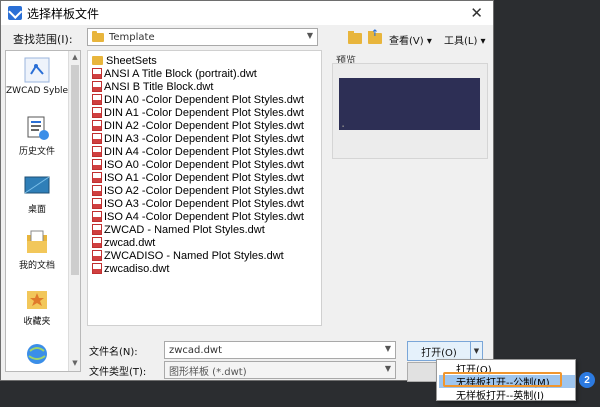 The image size is (600, 407). I want to click on list-item: DIN A3 -Color Dependent Plot Styles.dwt, so click(198, 138).